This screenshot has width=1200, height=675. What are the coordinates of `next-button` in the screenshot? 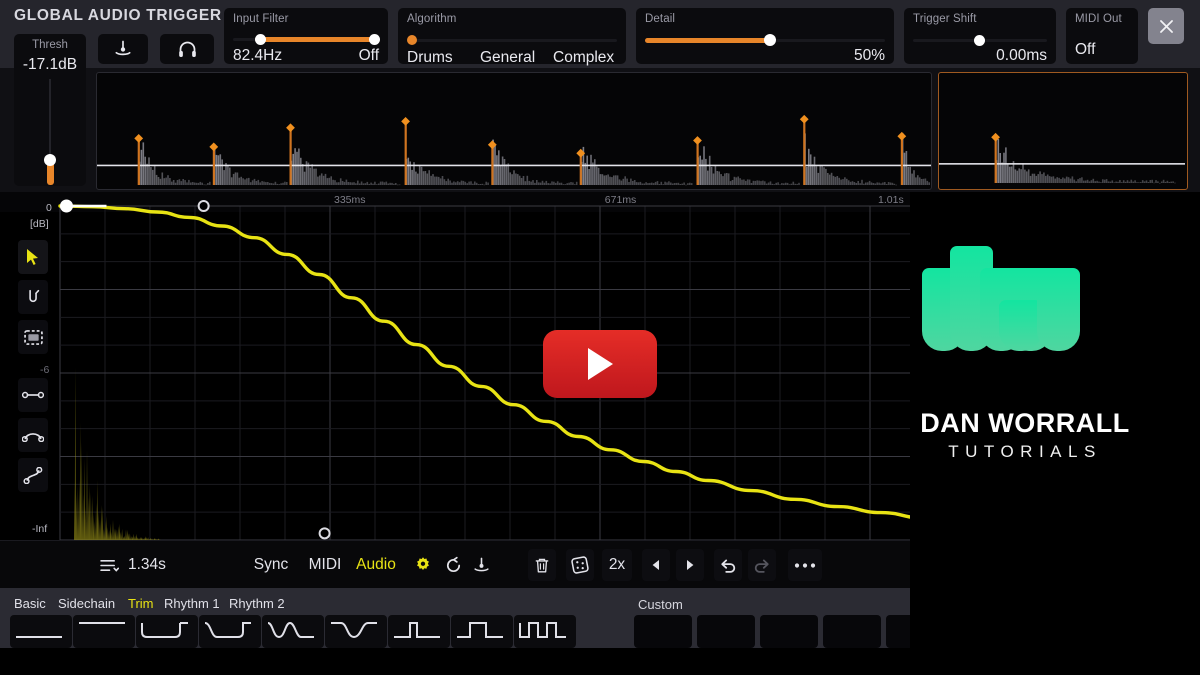 It's located at (690, 565).